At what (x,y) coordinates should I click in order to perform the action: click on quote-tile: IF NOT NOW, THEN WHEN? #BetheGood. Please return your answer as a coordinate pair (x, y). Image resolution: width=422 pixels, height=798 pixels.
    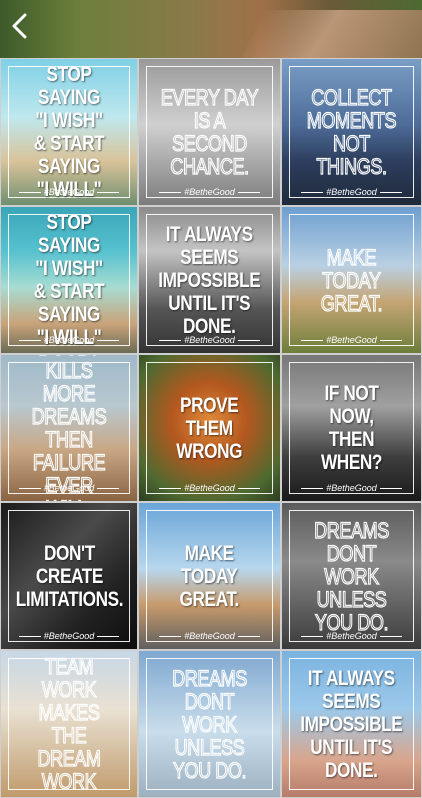
    Looking at the image, I should click on (351, 428).